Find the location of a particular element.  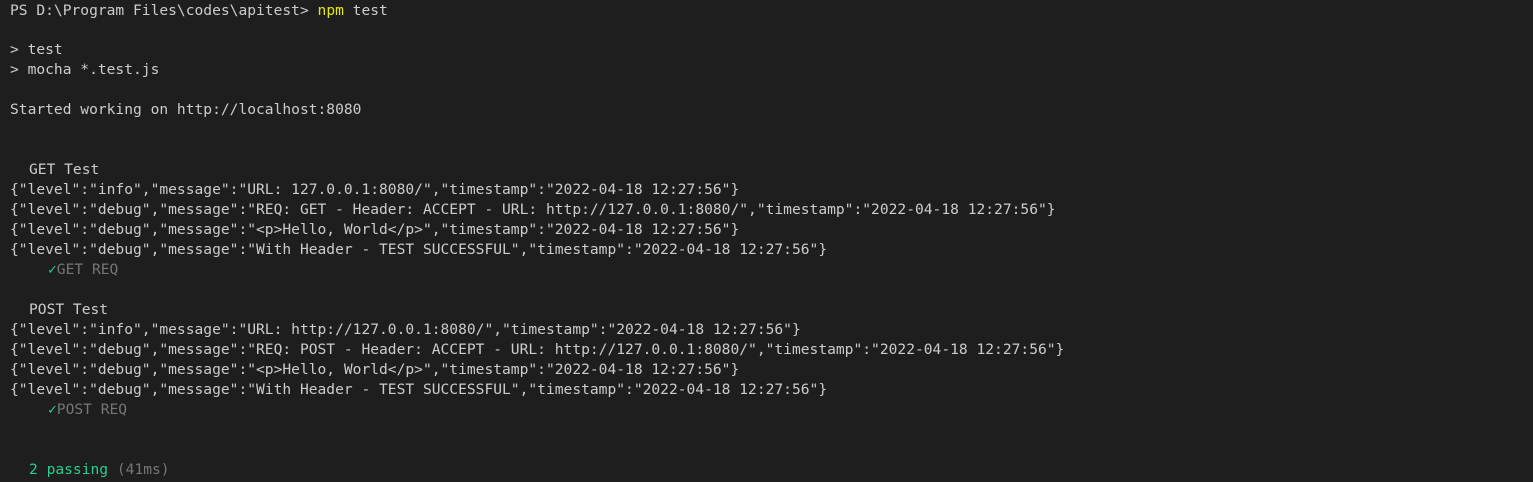

server-message: Started working on http://localhost:8080 is located at coordinates (186, 109).